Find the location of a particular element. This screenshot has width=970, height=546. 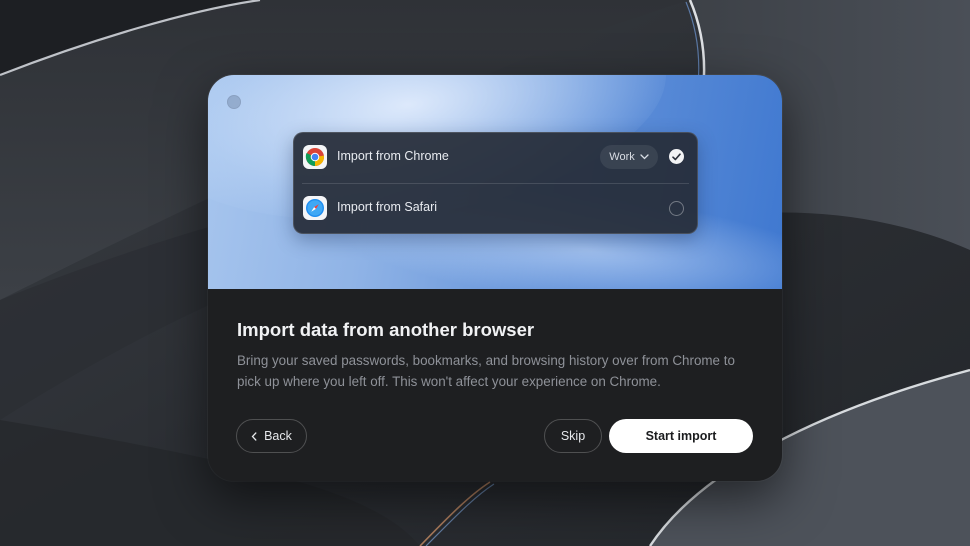

back-button: Back is located at coordinates (271, 436).